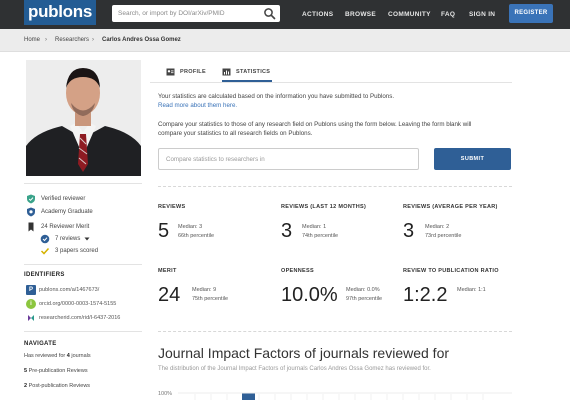 The width and height of the screenshot is (570, 400). Describe the element at coordinates (269, 13) in the screenshot. I see `search-icon` at that location.